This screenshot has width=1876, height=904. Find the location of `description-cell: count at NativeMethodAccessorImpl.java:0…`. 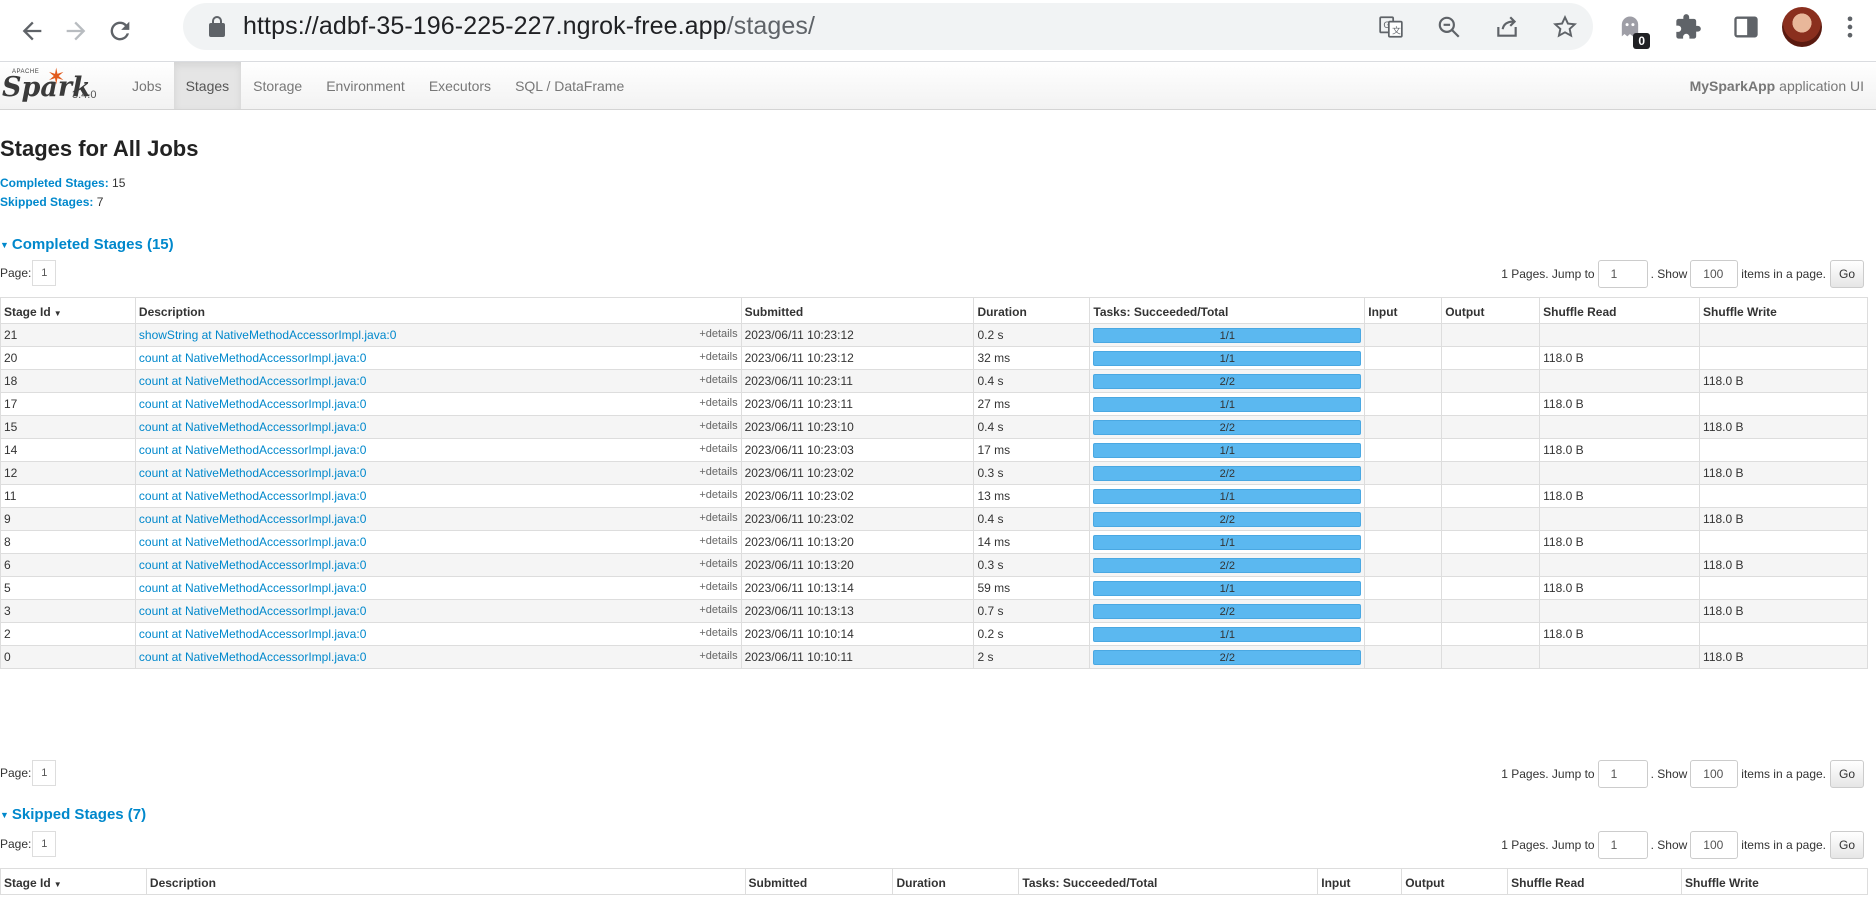

description-cell: count at NativeMethodAccessorImpl.java:0… is located at coordinates (438, 427).